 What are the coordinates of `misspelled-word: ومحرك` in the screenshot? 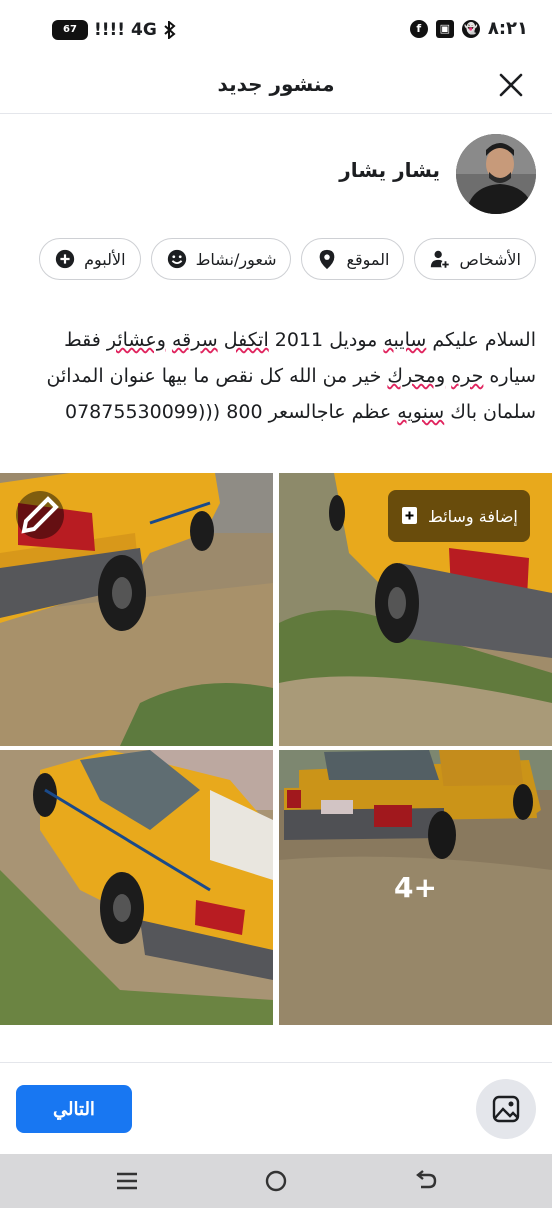 It's located at (416, 376).